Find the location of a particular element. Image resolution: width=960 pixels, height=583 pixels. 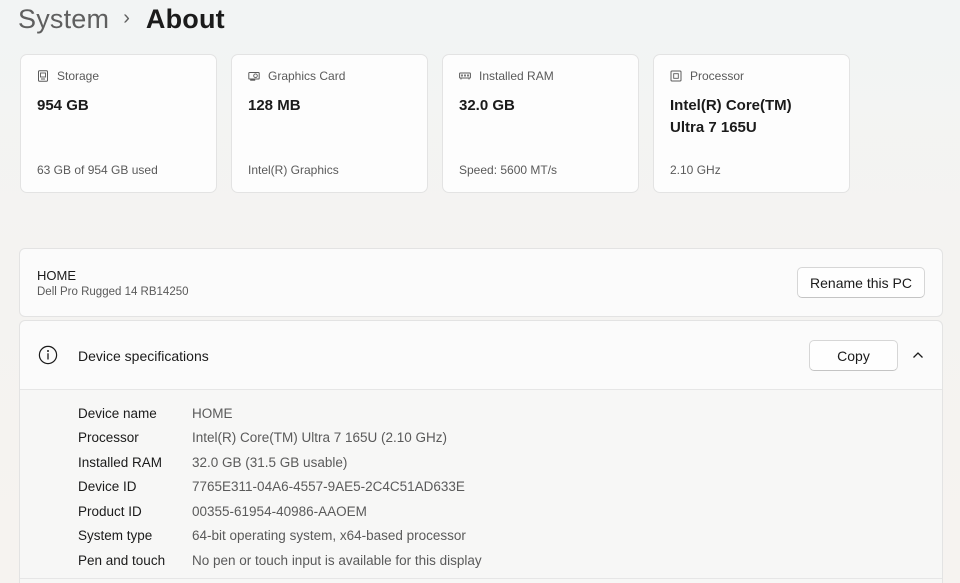

page-title: About is located at coordinates (185, 18).